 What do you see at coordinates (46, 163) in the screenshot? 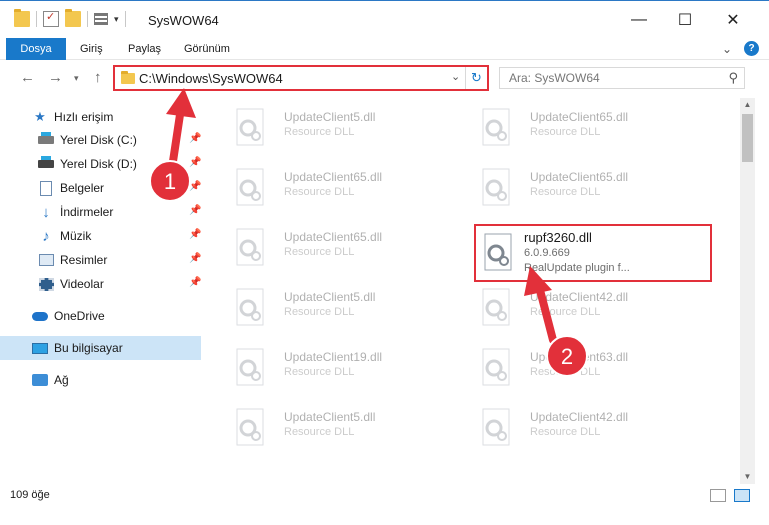
I see `drive-icon` at bounding box center [46, 163].